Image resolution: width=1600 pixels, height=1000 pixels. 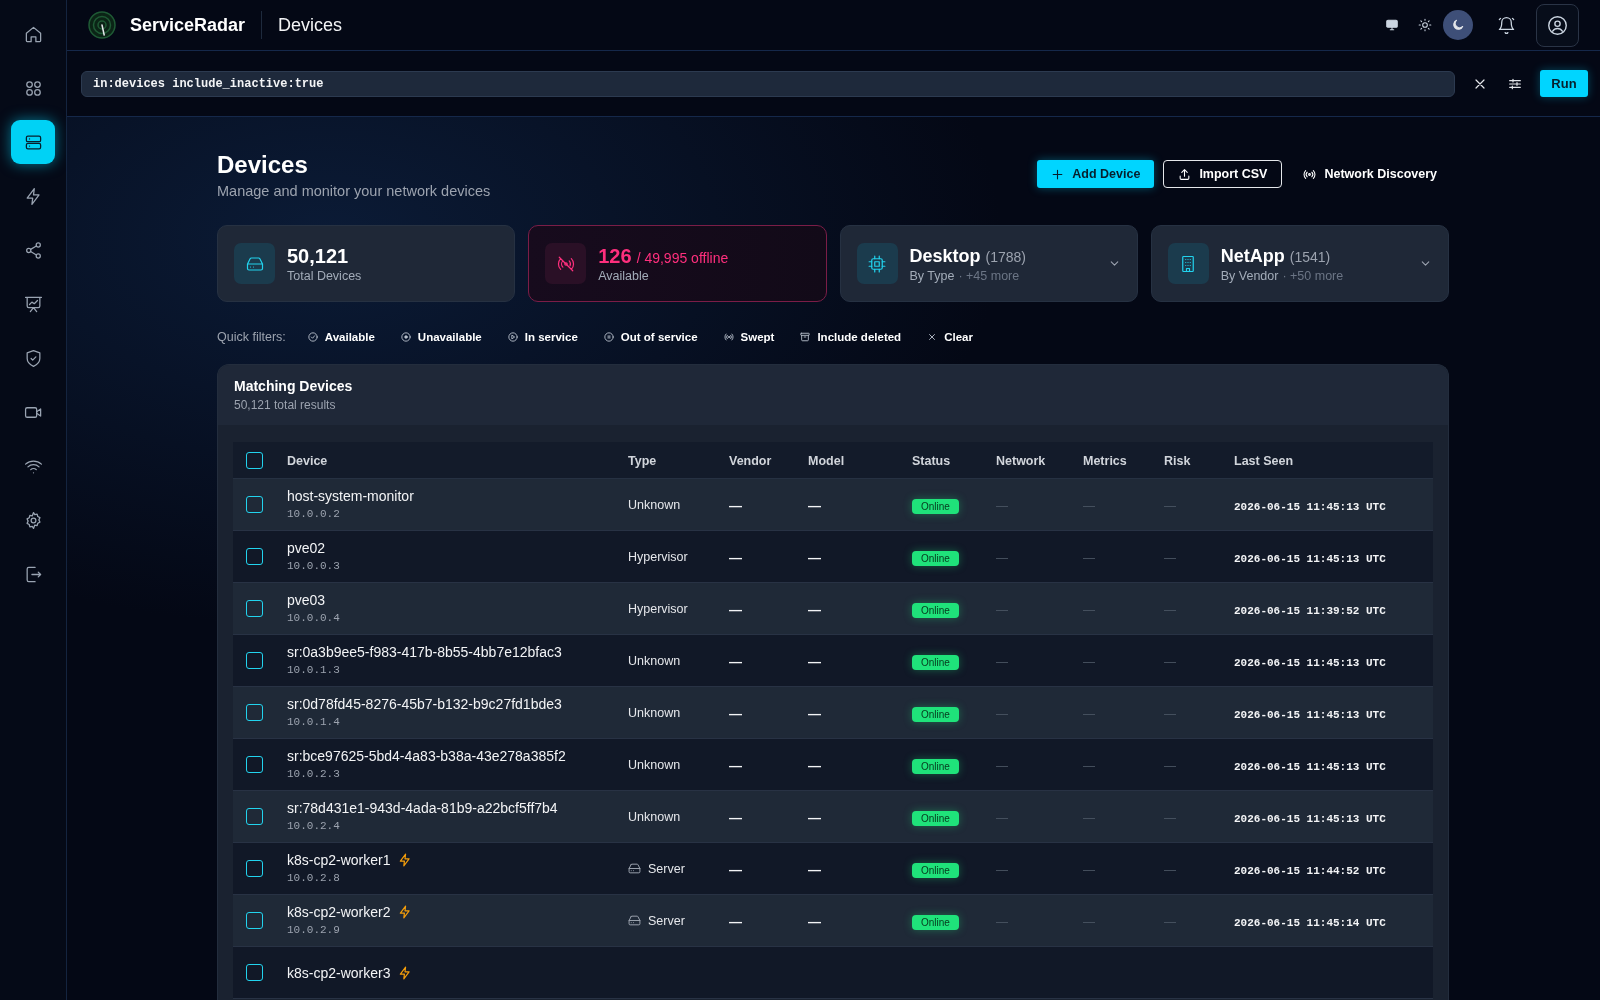 What do you see at coordinates (1021, 461) in the screenshot?
I see `column-header: Network` at bounding box center [1021, 461].